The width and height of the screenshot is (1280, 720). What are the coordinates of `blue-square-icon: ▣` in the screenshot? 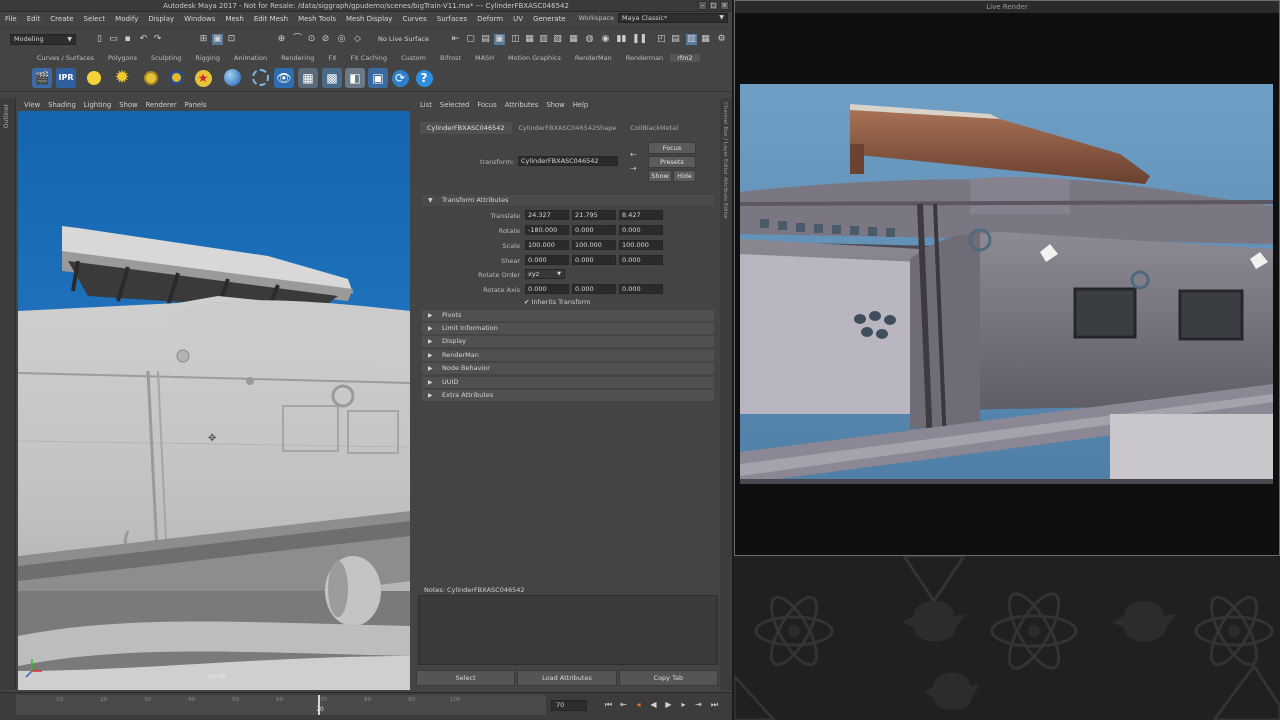 It's located at (378, 78).